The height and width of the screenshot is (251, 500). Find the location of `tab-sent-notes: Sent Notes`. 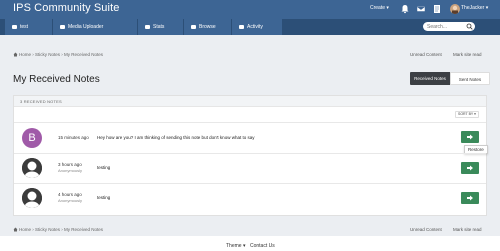

tab-sent-notes: Sent Notes is located at coordinates (470, 78).